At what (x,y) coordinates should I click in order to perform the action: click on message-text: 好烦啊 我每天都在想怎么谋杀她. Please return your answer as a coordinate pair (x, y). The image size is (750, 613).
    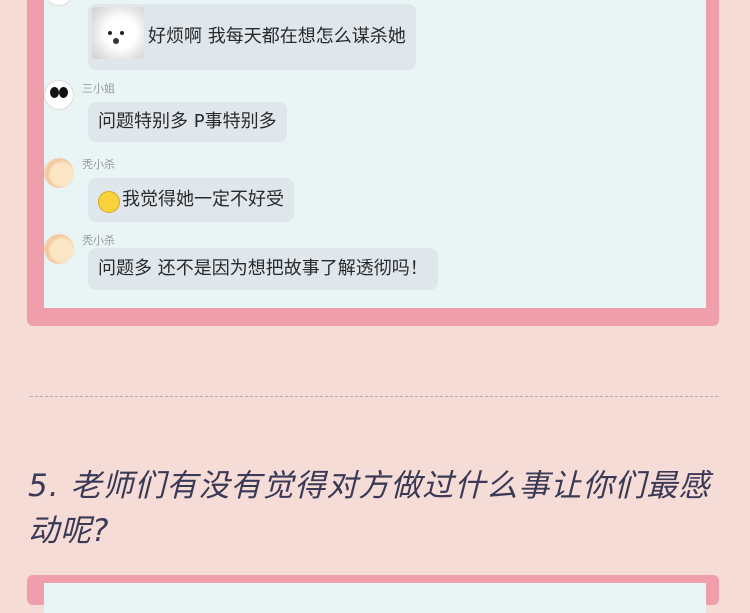
    Looking at the image, I should click on (277, 36).